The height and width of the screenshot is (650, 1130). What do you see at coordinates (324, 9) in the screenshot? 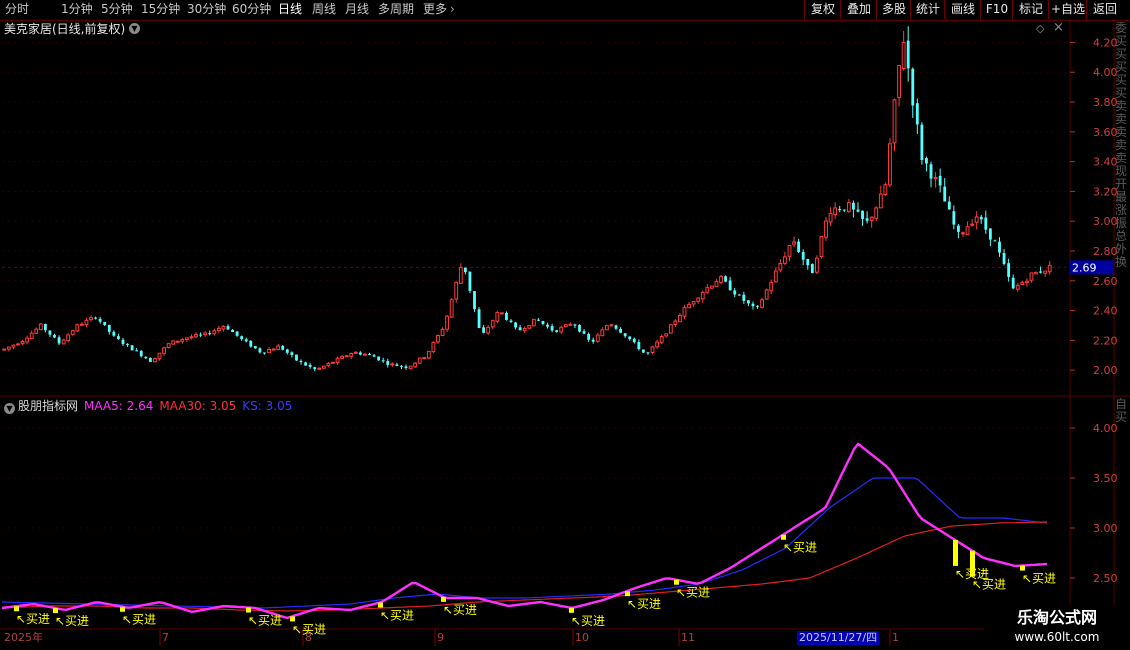
I see `period-tab-weekly: 周线` at bounding box center [324, 9].